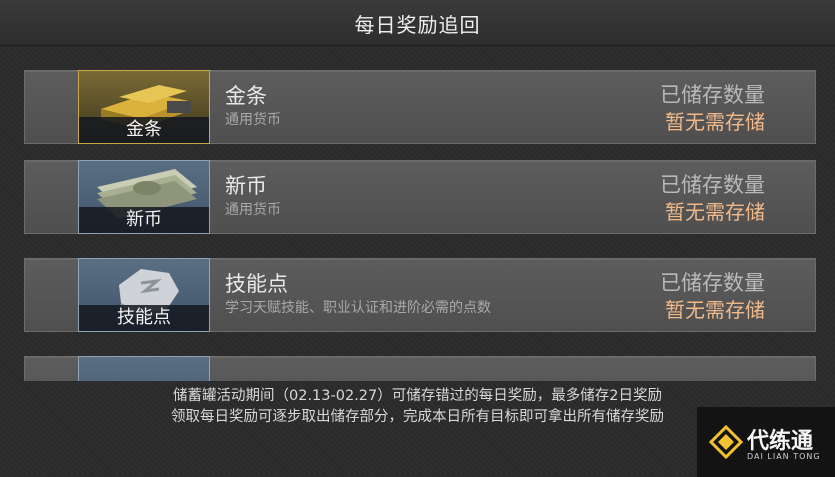 The image size is (835, 477). Describe the element at coordinates (144, 107) in the screenshot. I see `item-thumbnail: 金条` at that location.